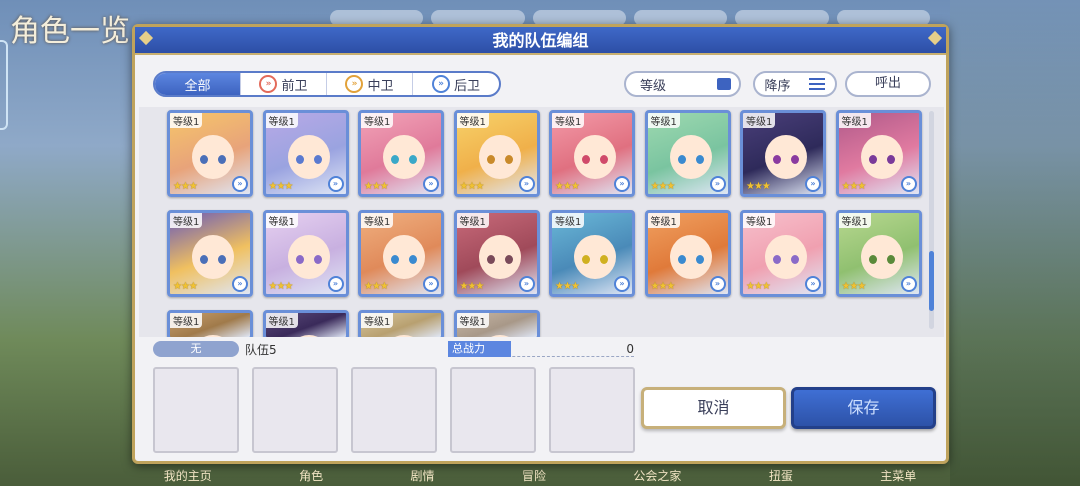  Describe the element at coordinates (479, 348) in the screenshot. I see `total-power-label: 总战力` at that location.